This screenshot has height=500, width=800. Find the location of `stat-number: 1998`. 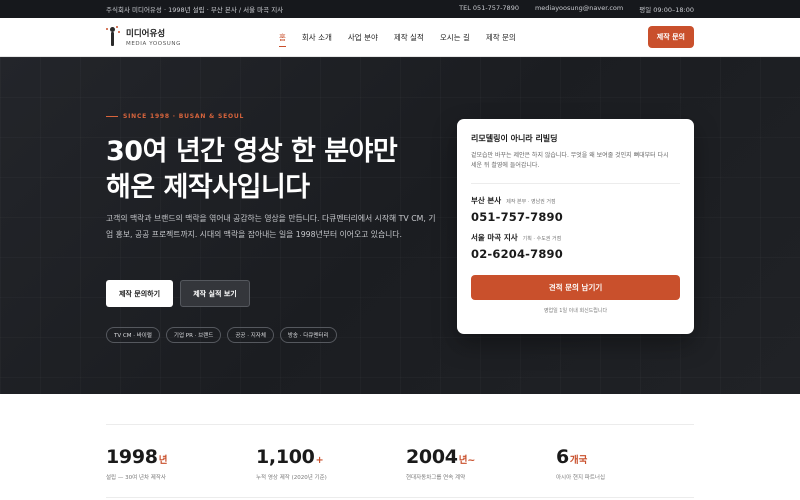

stat-number: 1998 is located at coordinates (132, 457).